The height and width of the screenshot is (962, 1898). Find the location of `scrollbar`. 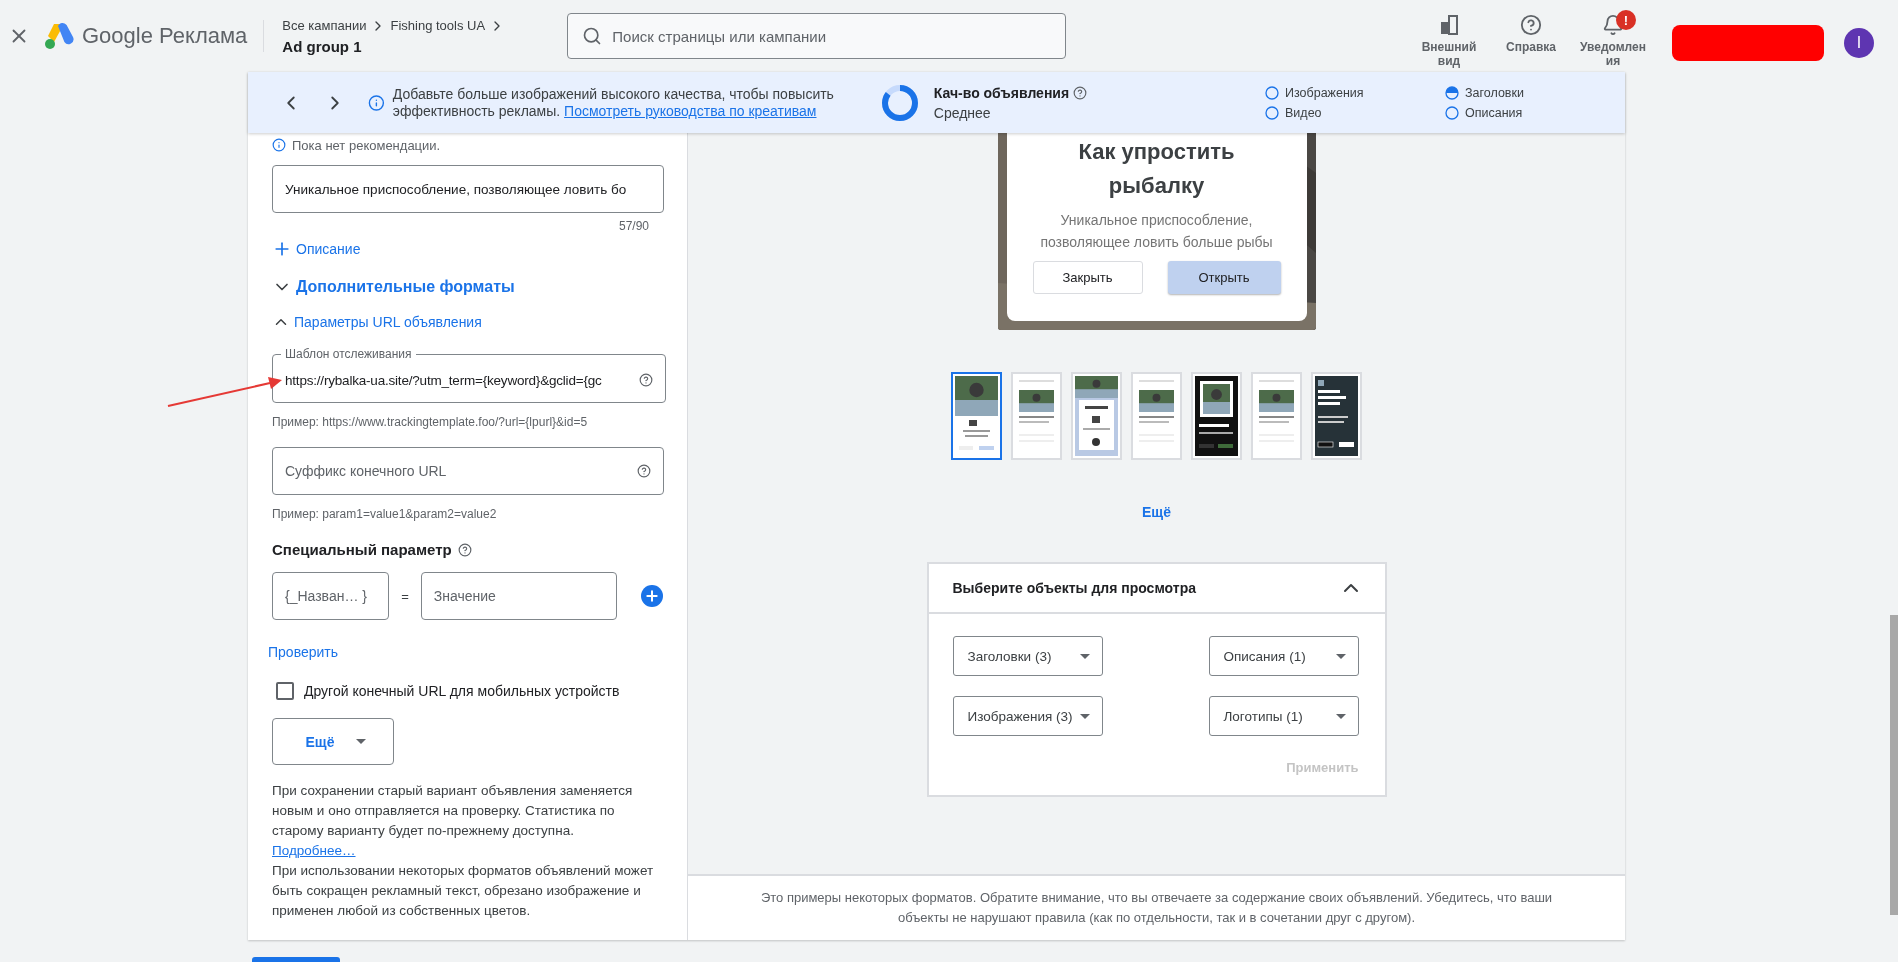

scrollbar is located at coordinates (1894, 765).